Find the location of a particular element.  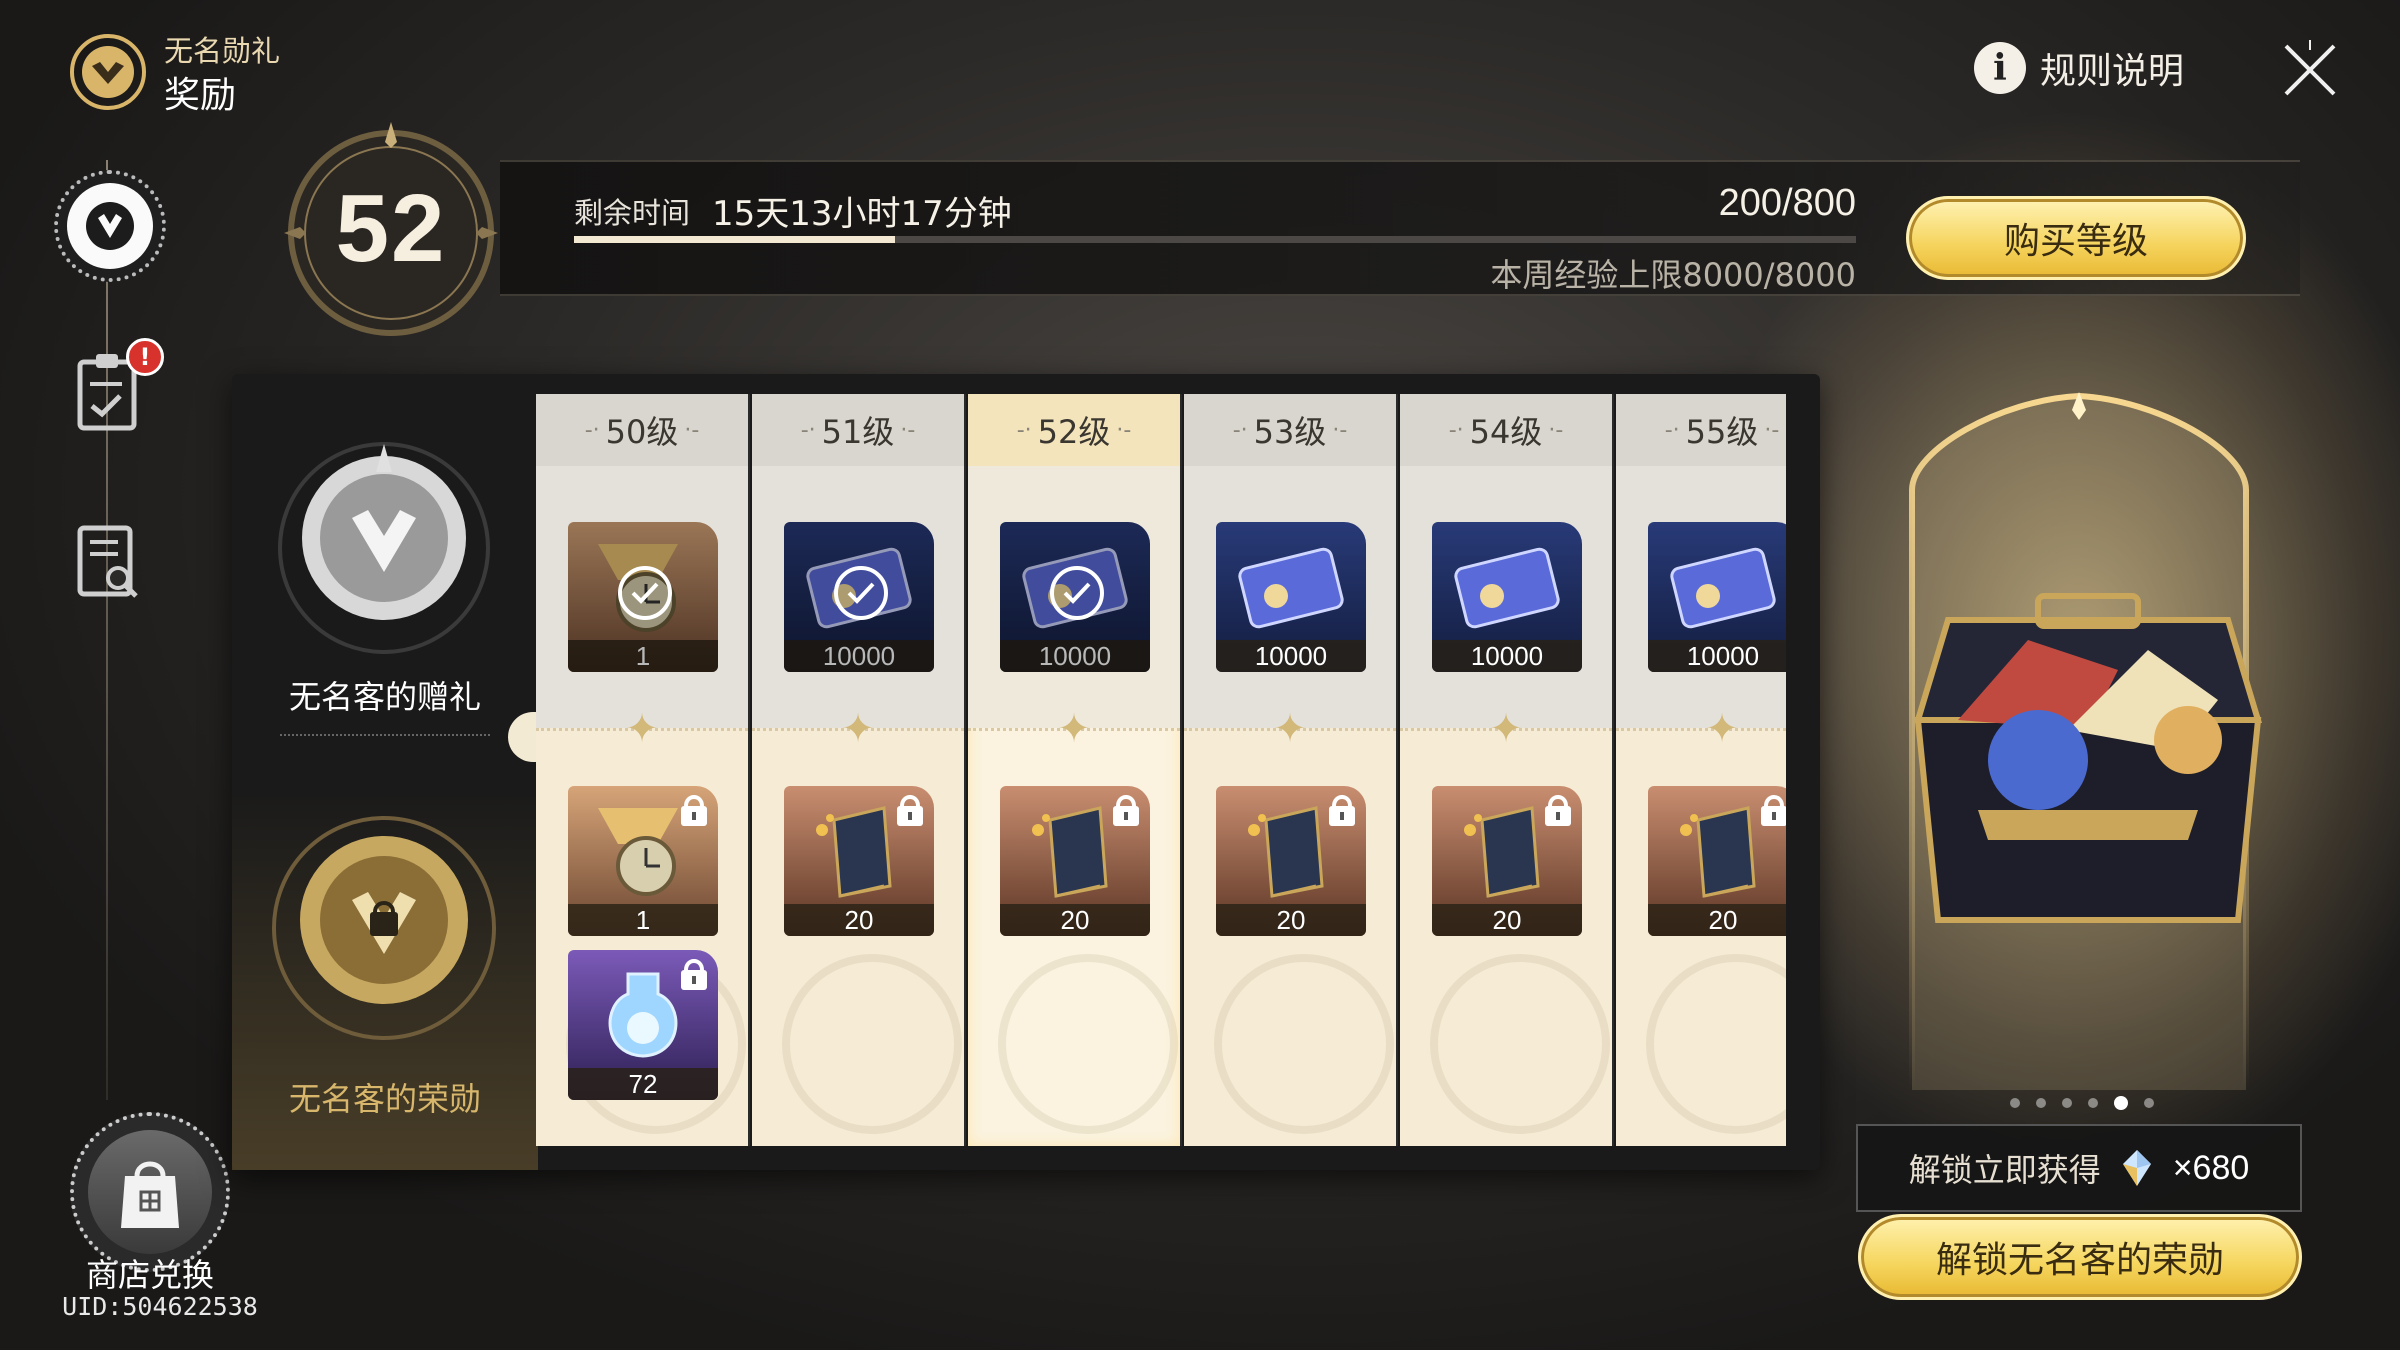

paid-track-emblem-icon is located at coordinates (384, 928).